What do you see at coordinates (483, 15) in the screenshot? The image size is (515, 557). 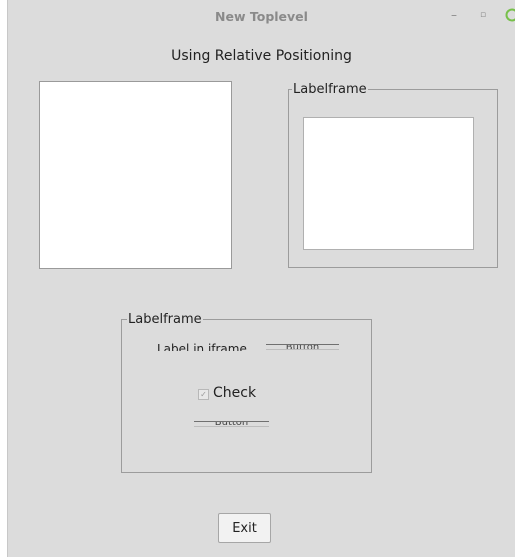 I see `maximize-icon: ▫` at bounding box center [483, 15].